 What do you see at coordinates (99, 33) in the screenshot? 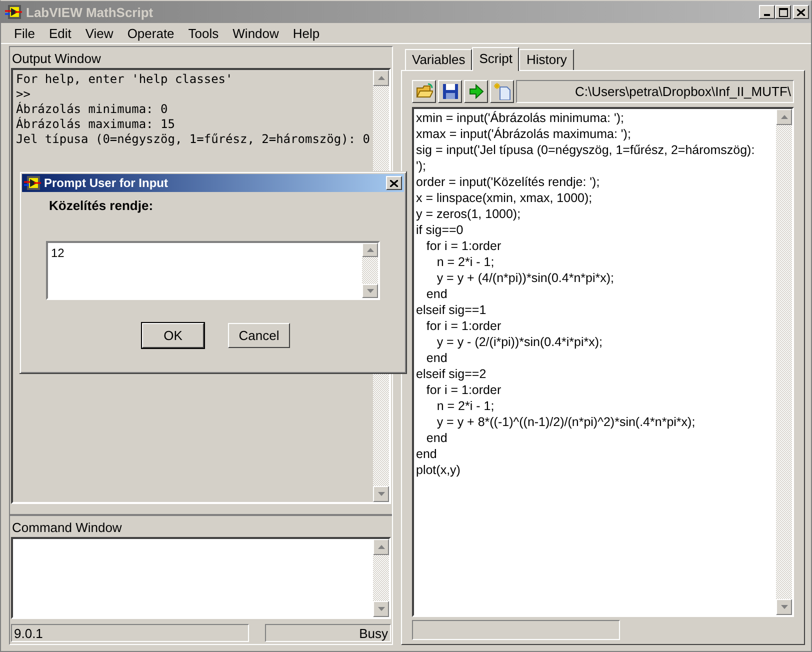
I see `menu-item: View` at bounding box center [99, 33].